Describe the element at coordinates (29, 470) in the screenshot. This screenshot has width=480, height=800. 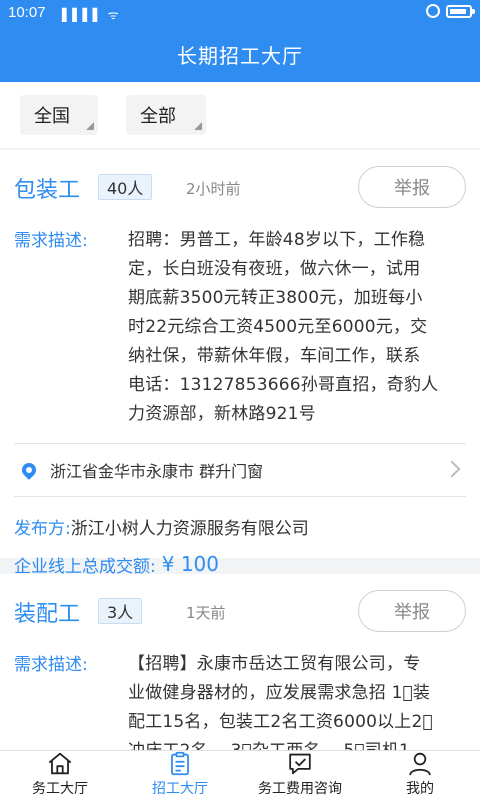
I see `location-pin-icon` at that location.